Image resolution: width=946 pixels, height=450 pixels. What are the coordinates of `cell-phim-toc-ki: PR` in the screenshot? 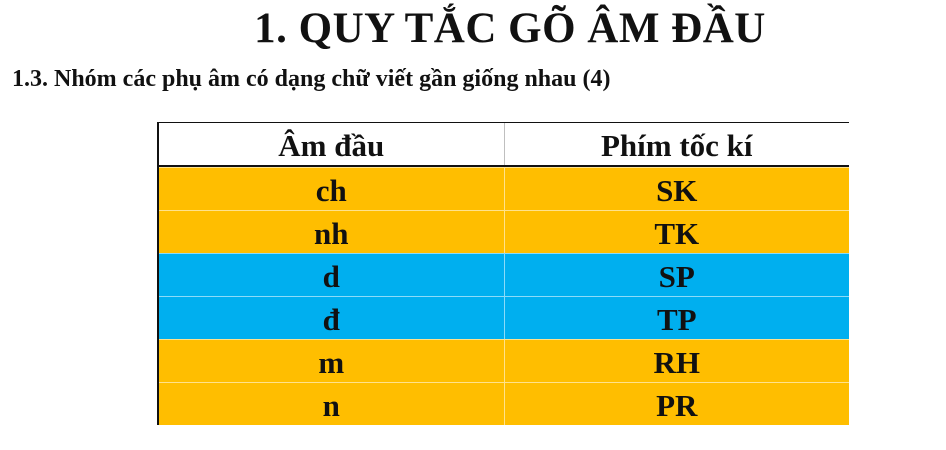 It's located at (676, 404).